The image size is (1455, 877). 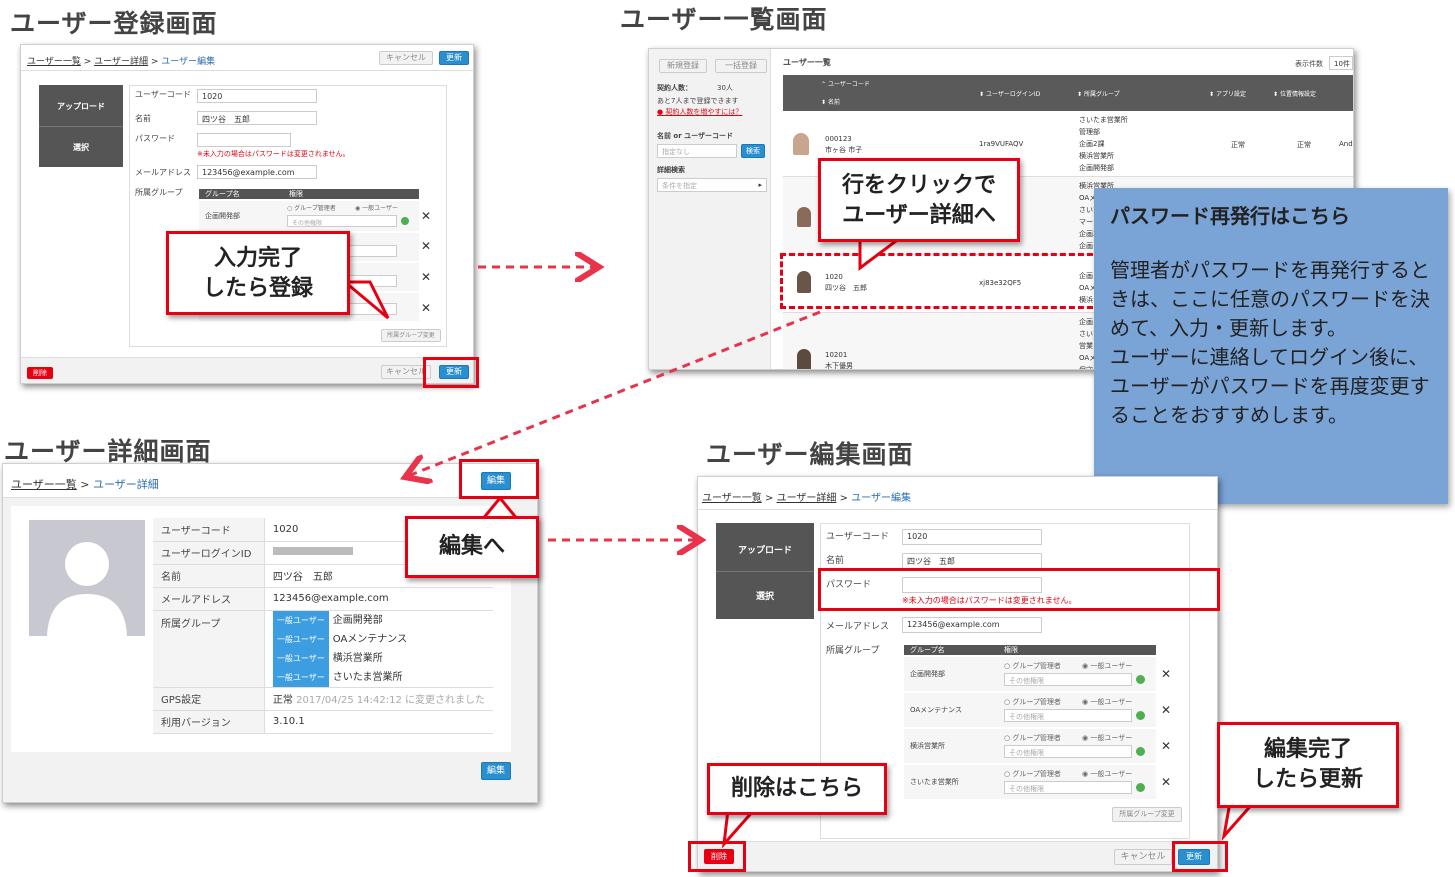 What do you see at coordinates (934, 782) in the screenshot?
I see `group-name: さいたま営業所` at bounding box center [934, 782].